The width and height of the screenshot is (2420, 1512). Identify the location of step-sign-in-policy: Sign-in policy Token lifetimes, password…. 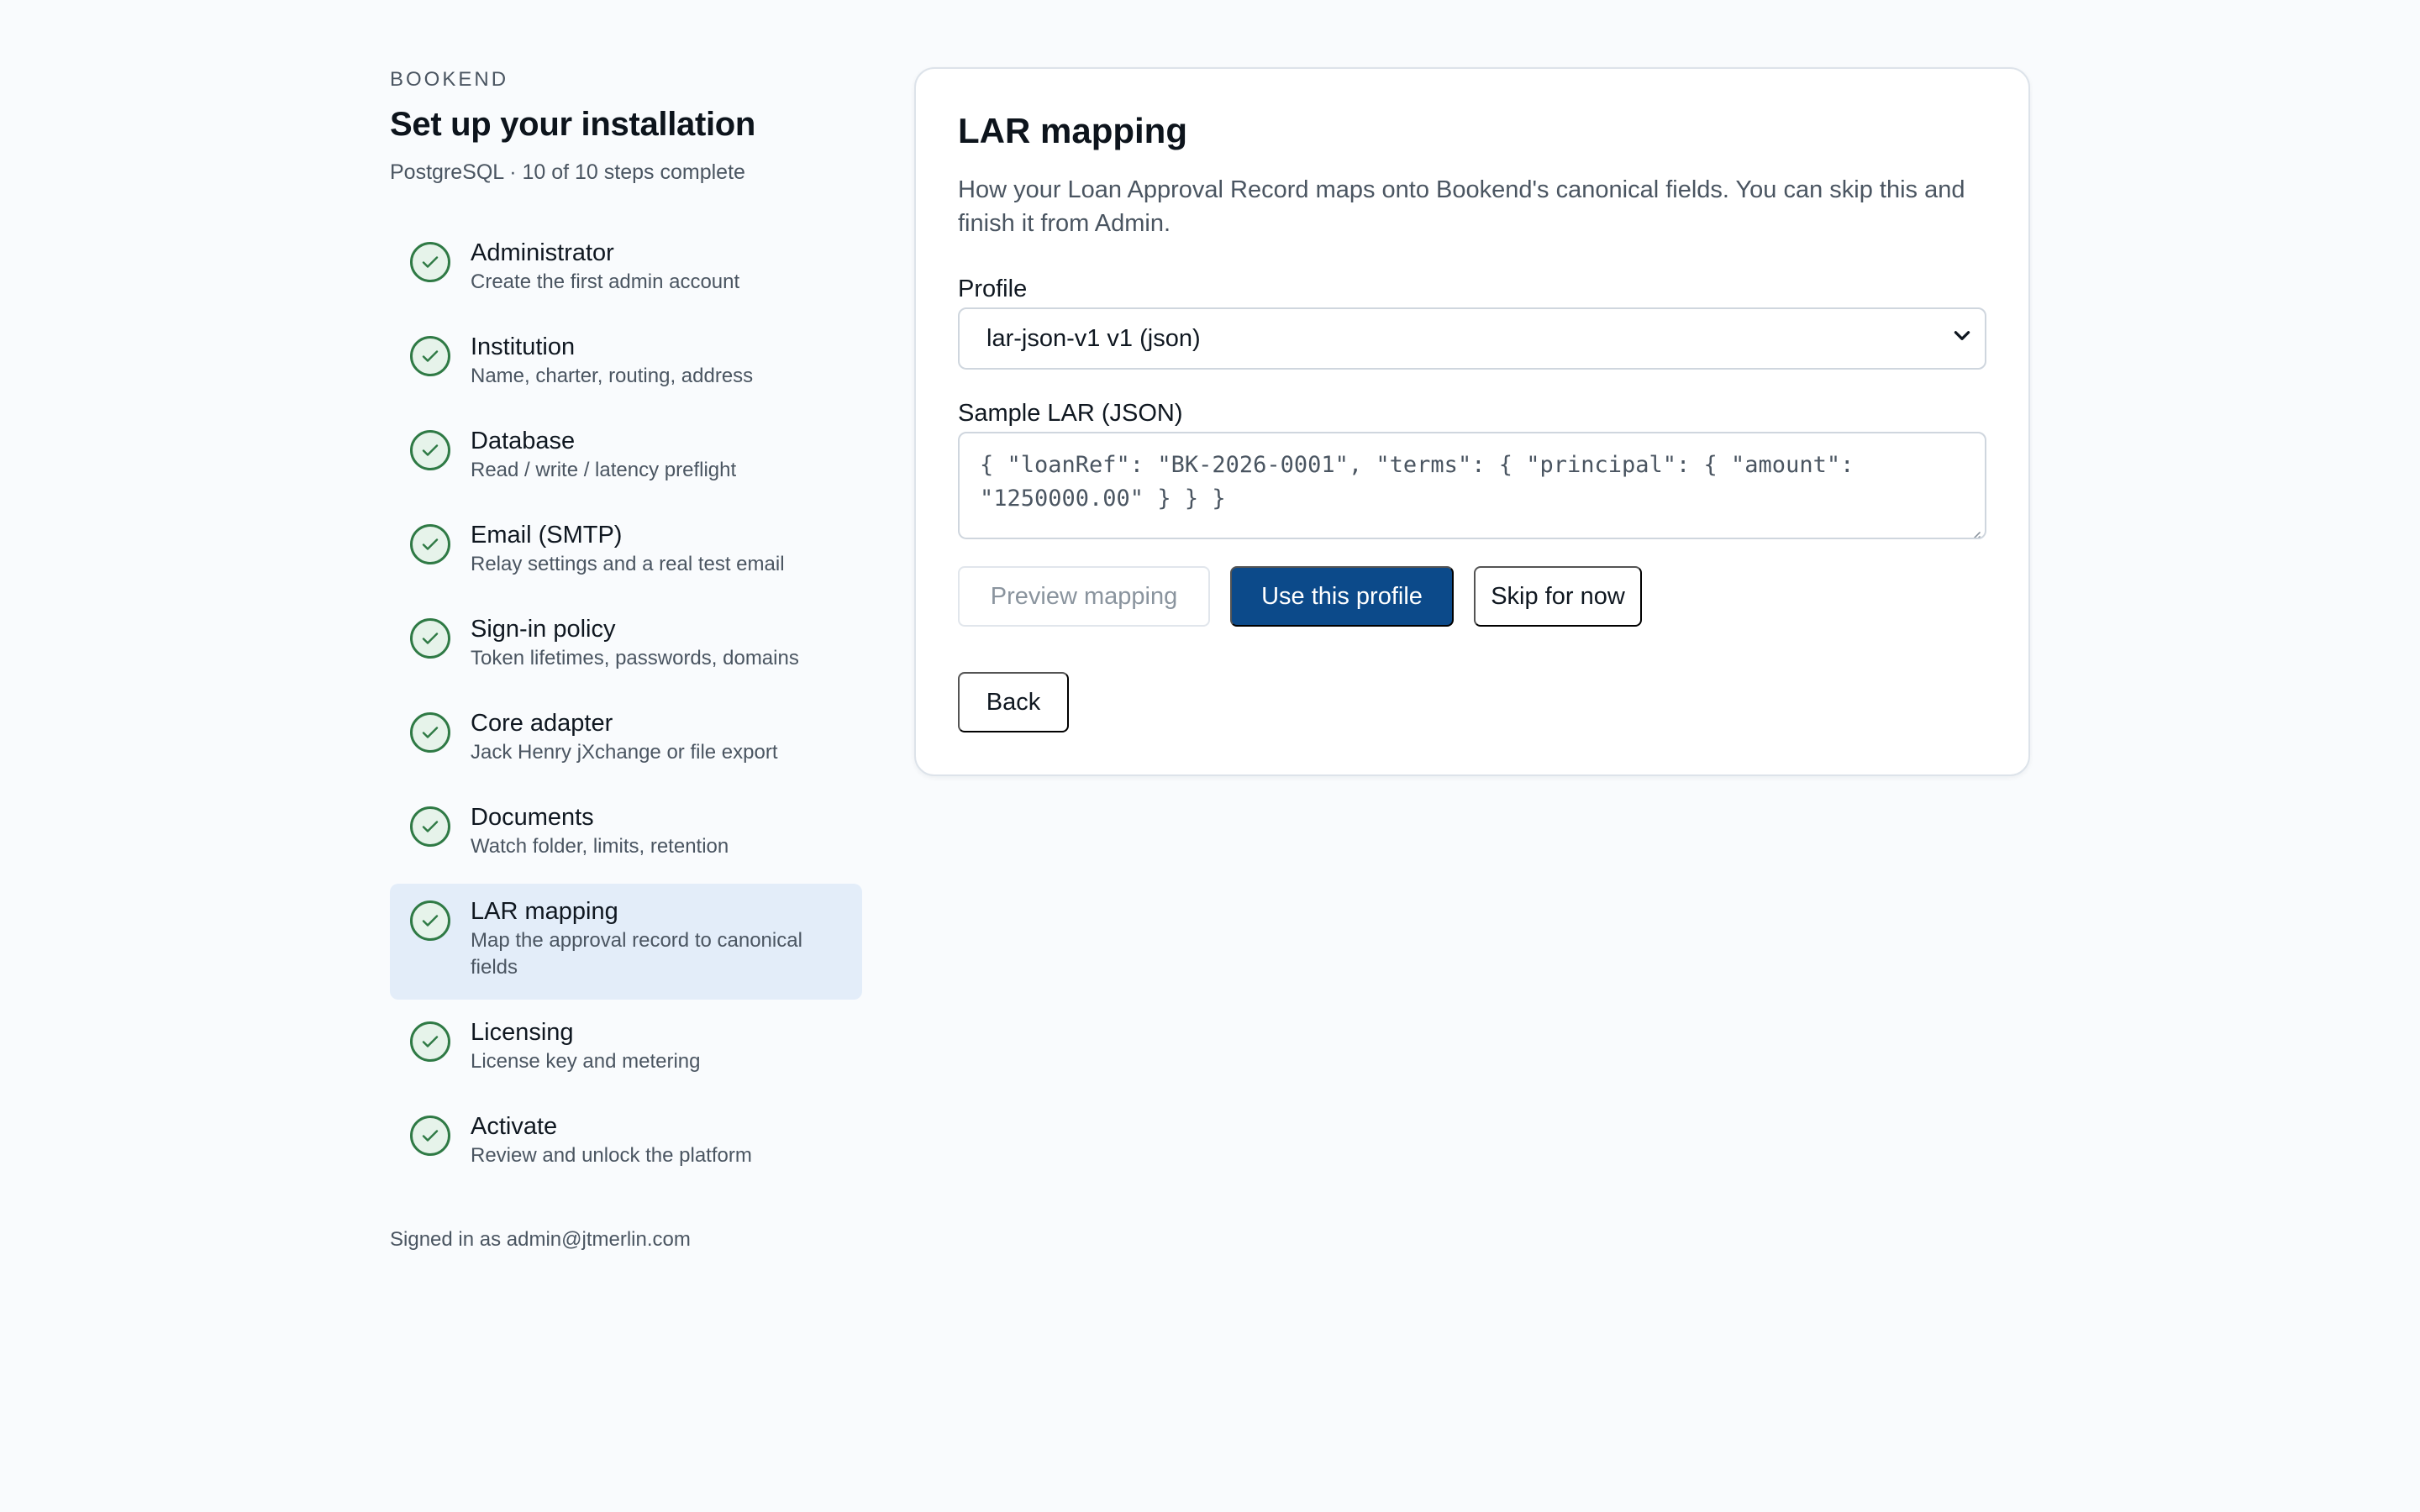
(626, 648).